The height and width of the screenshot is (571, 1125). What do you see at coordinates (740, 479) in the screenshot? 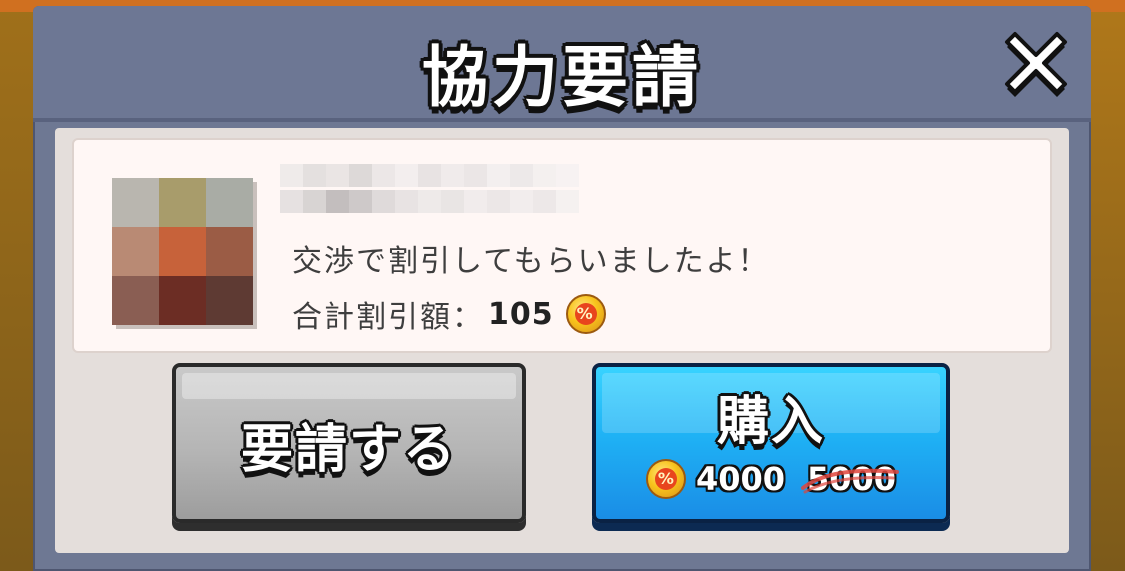
I see `discounted-price: 4000` at bounding box center [740, 479].